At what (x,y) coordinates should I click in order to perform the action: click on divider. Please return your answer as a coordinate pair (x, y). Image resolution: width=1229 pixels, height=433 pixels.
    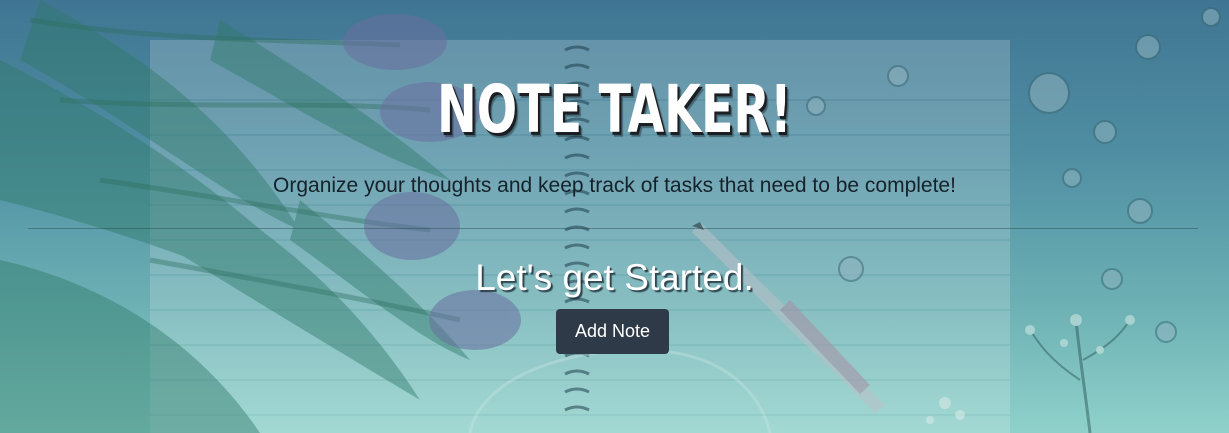
    Looking at the image, I should click on (613, 228).